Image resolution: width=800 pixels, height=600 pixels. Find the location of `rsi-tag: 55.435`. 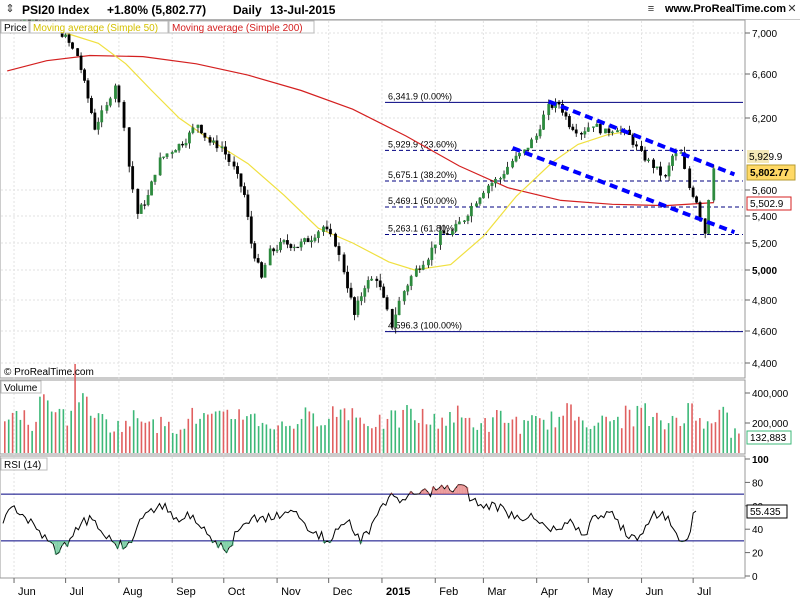

rsi-tag: 55.435 is located at coordinates (765, 512).